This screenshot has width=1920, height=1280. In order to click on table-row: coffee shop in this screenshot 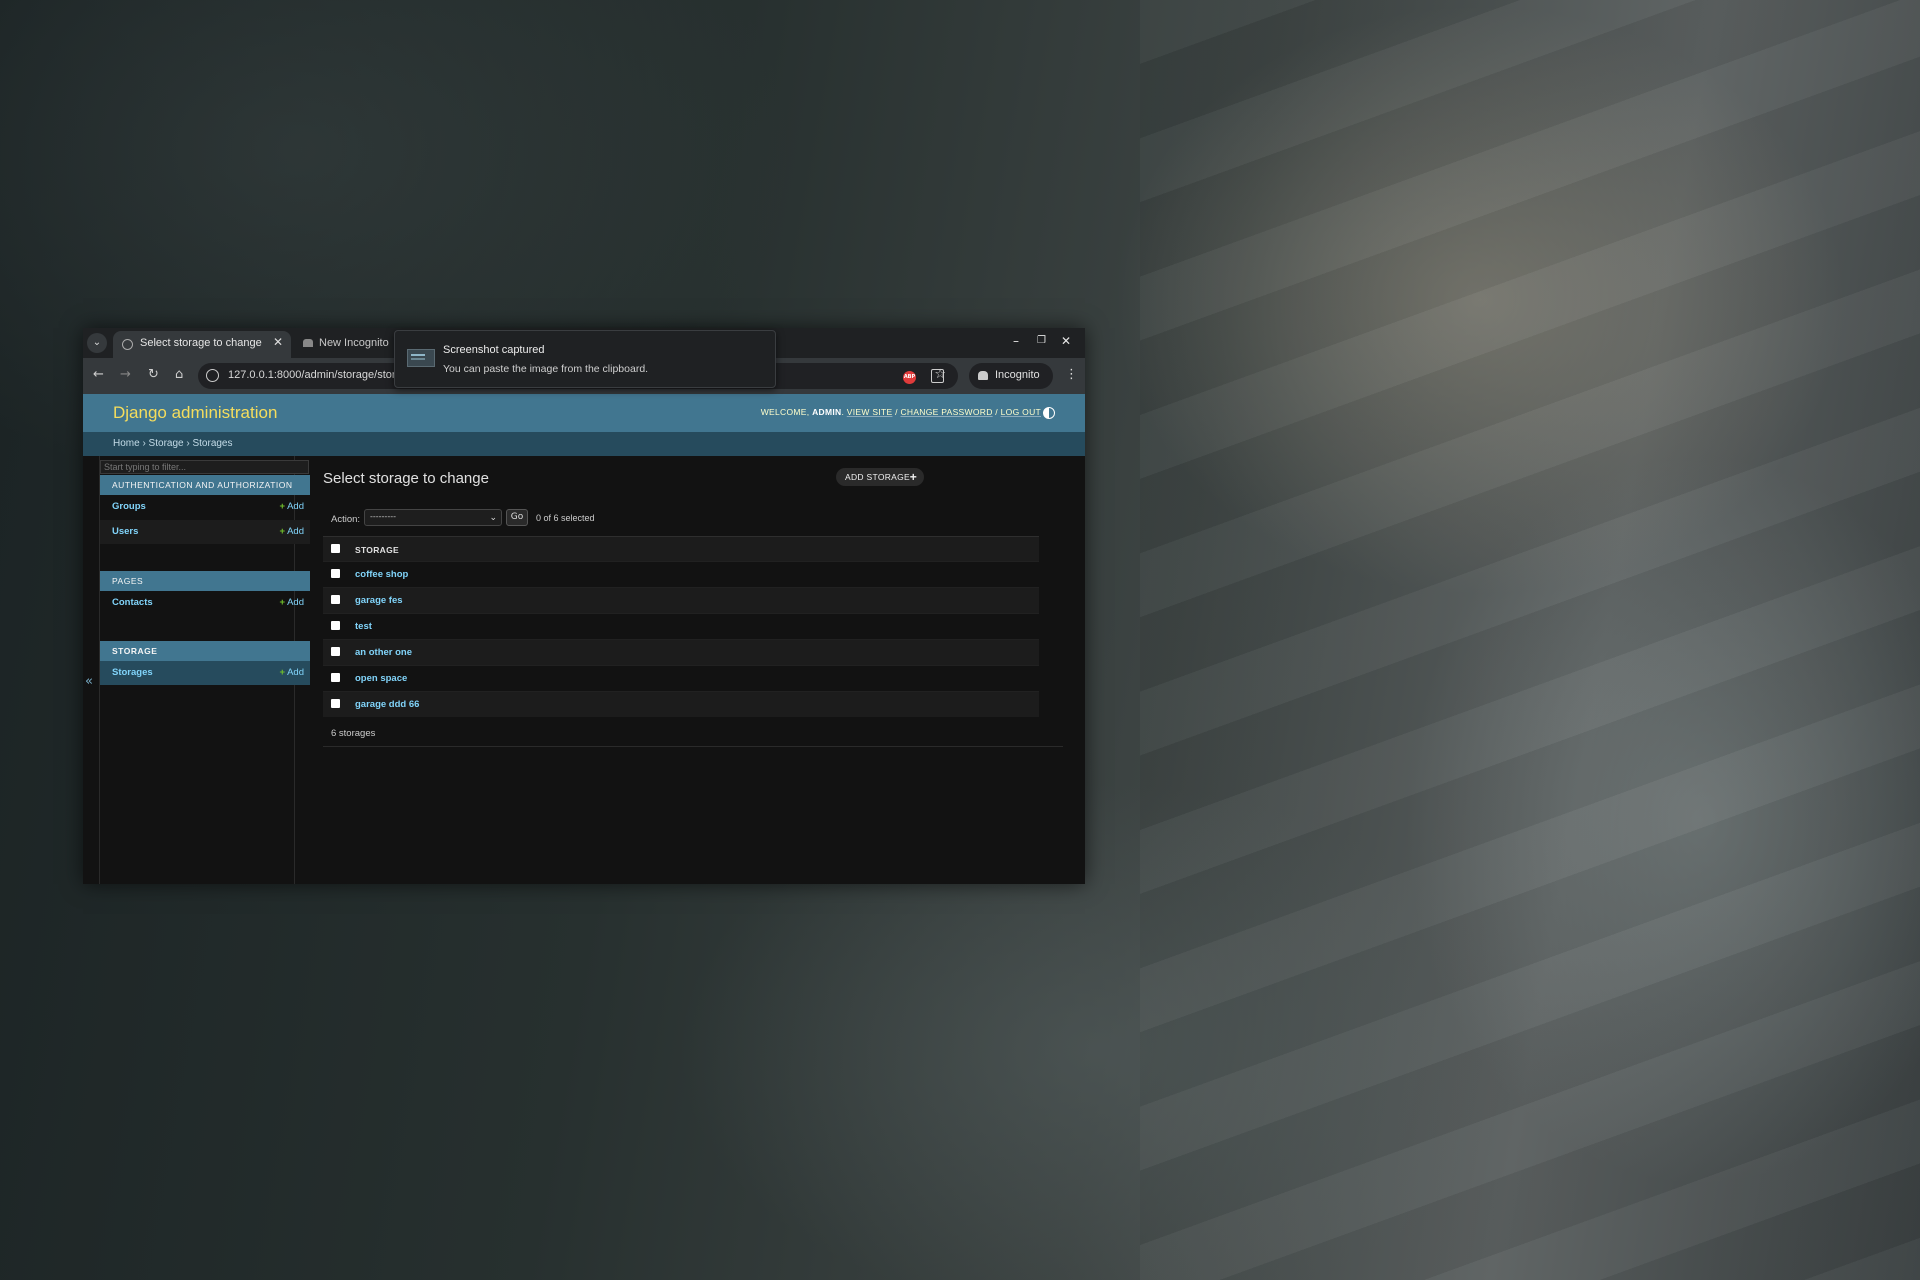, I will do `click(681, 574)`.